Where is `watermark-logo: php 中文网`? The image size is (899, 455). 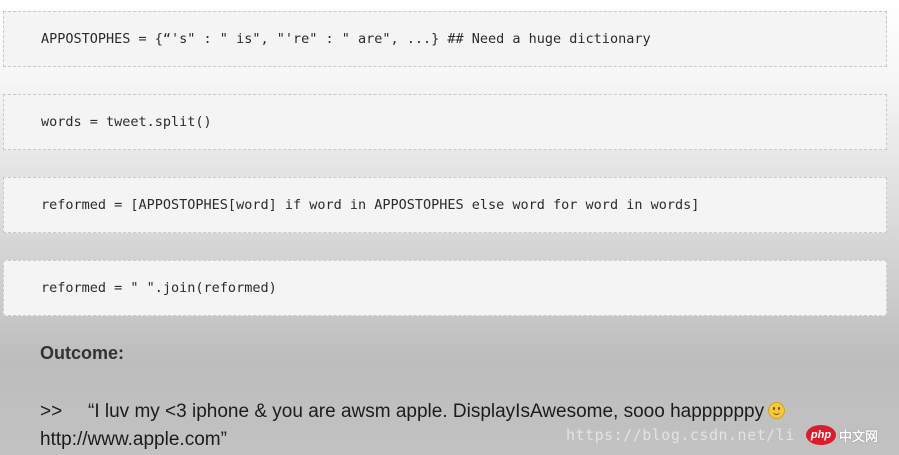 watermark-logo: php 中文网 is located at coordinates (842, 435).